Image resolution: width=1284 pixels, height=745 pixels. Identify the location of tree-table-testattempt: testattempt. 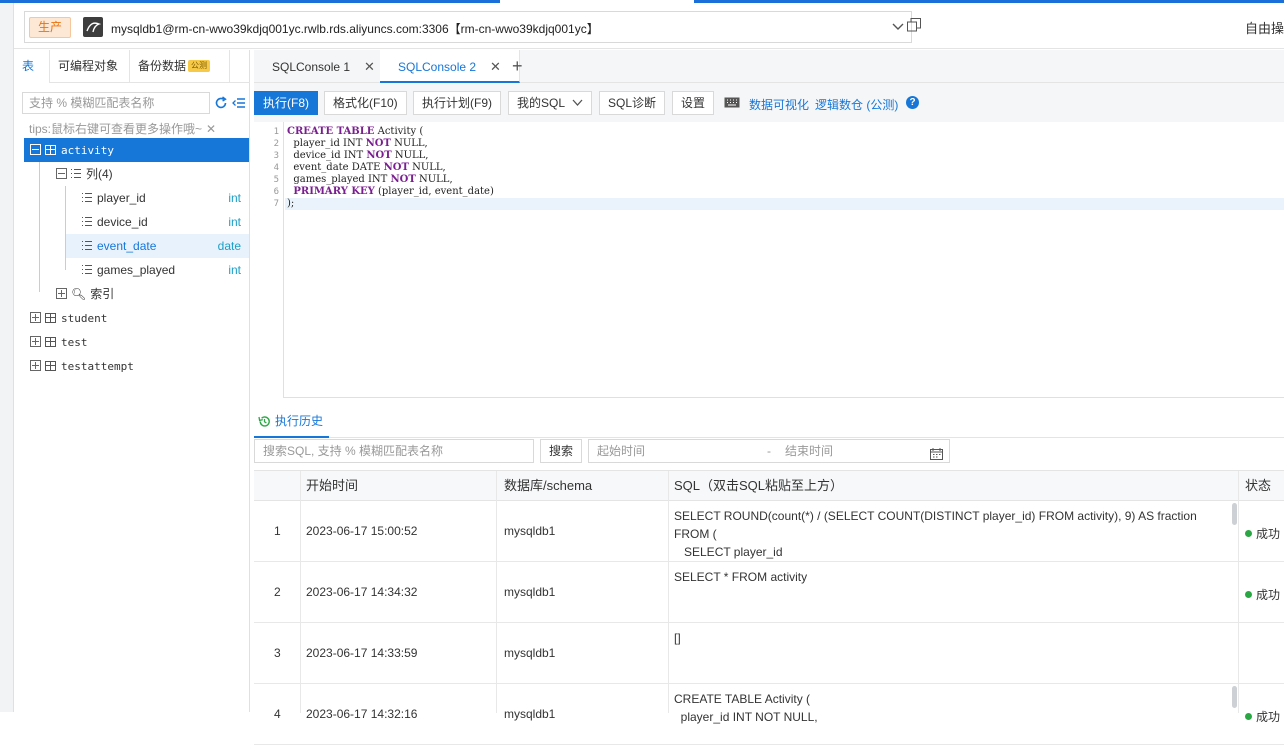
(137, 366).